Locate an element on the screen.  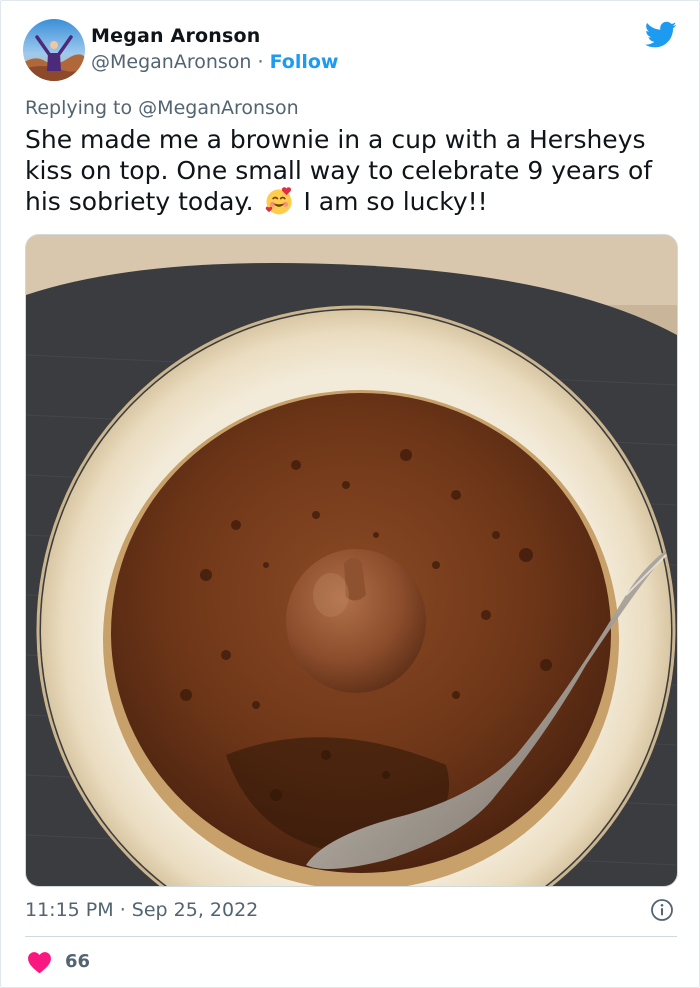
tweet-time: 11:15 PM is located at coordinates (69, 910).